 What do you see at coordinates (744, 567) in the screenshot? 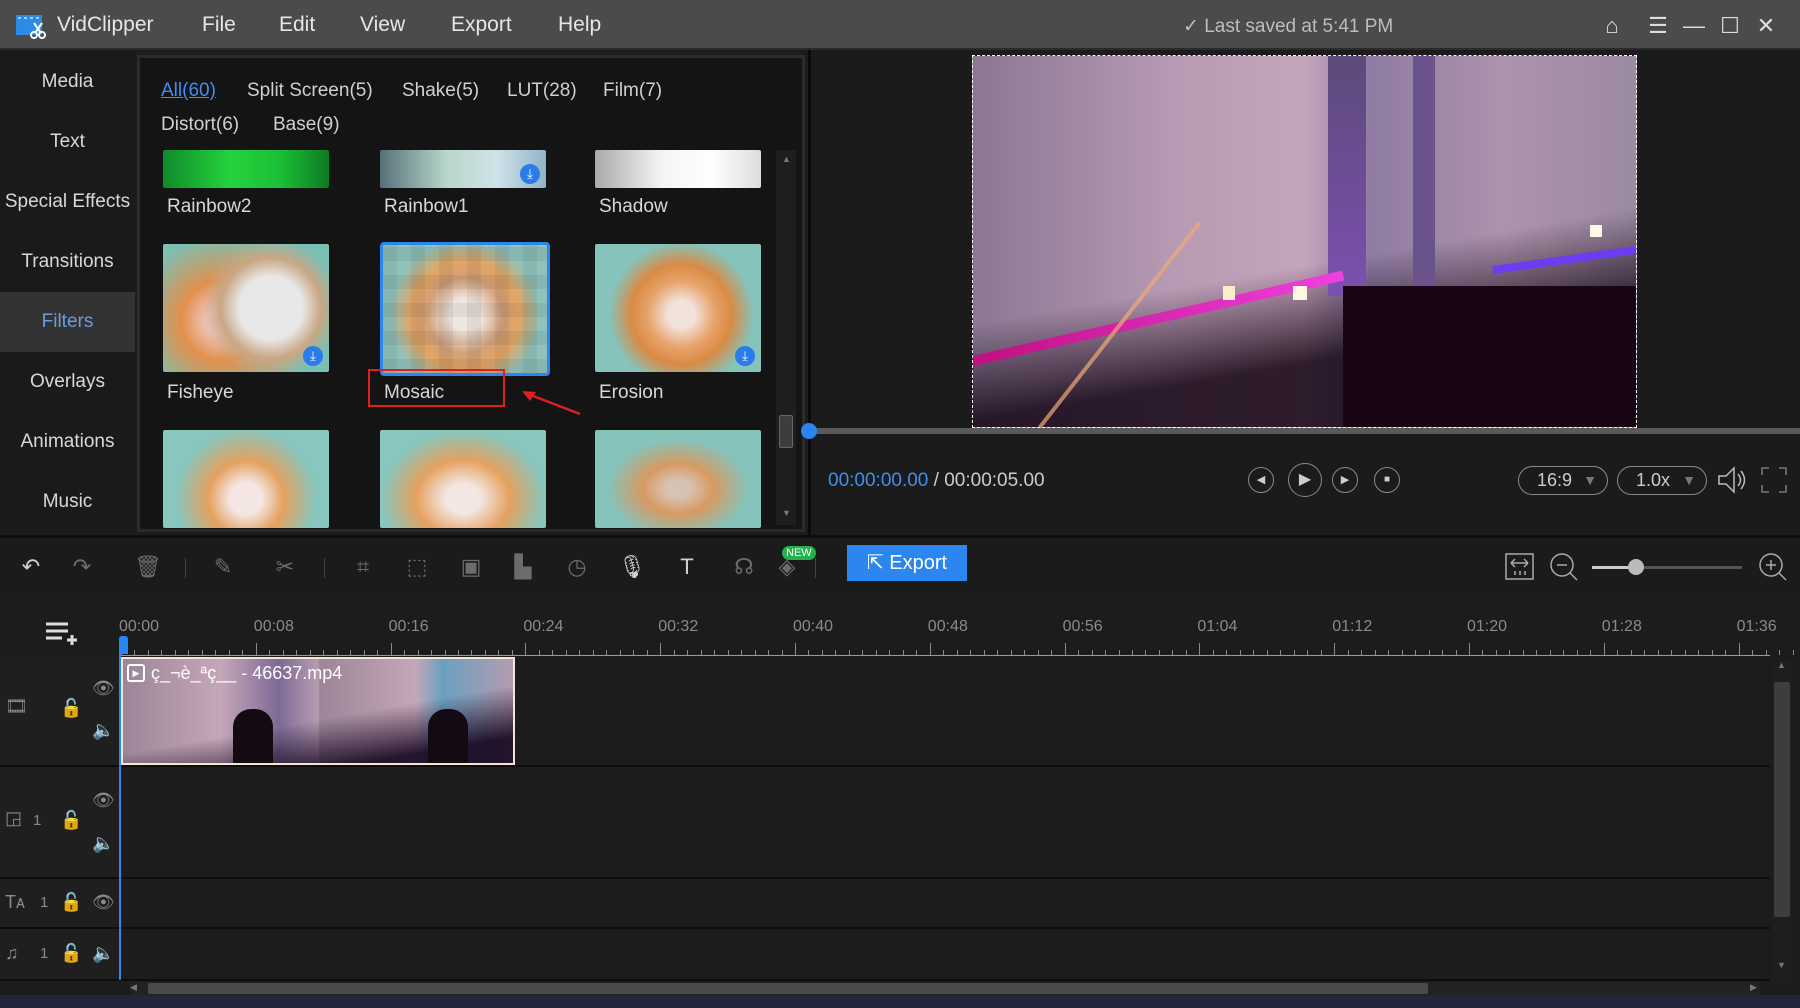
I see `speech-to-text-icon: ☊` at bounding box center [744, 567].